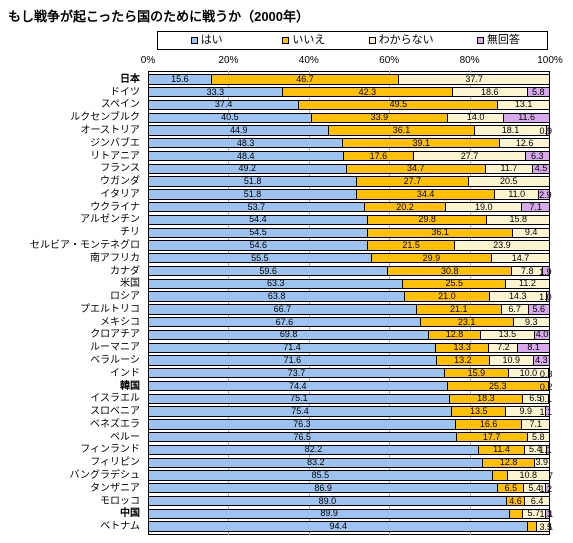  Describe the element at coordinates (541, 462) in the screenshot. I see `bar-segment-unknown: 3.9` at that location.